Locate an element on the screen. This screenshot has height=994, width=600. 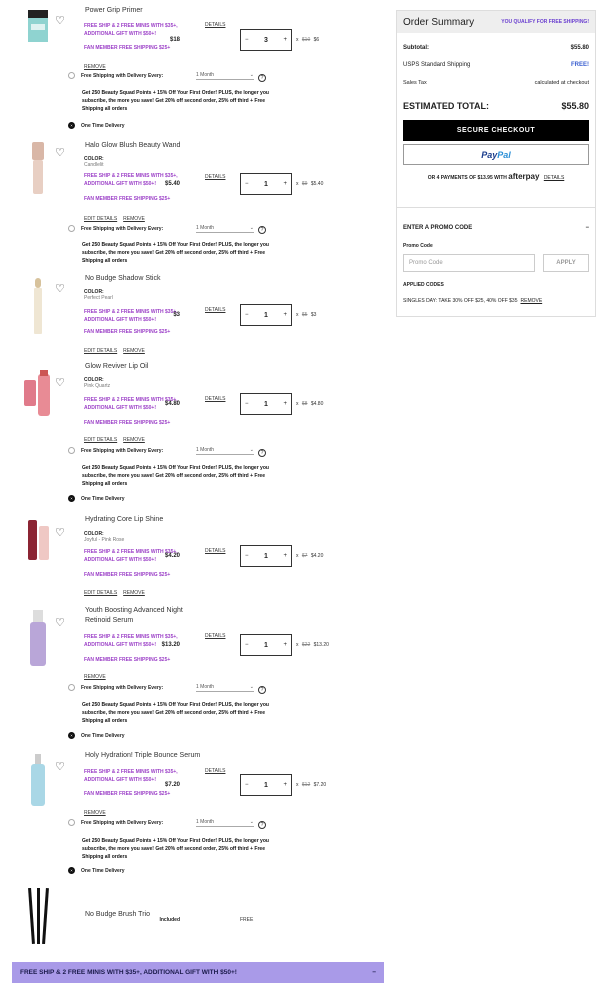
product-name: Power Grip Primer is located at coordinates (145, 11).